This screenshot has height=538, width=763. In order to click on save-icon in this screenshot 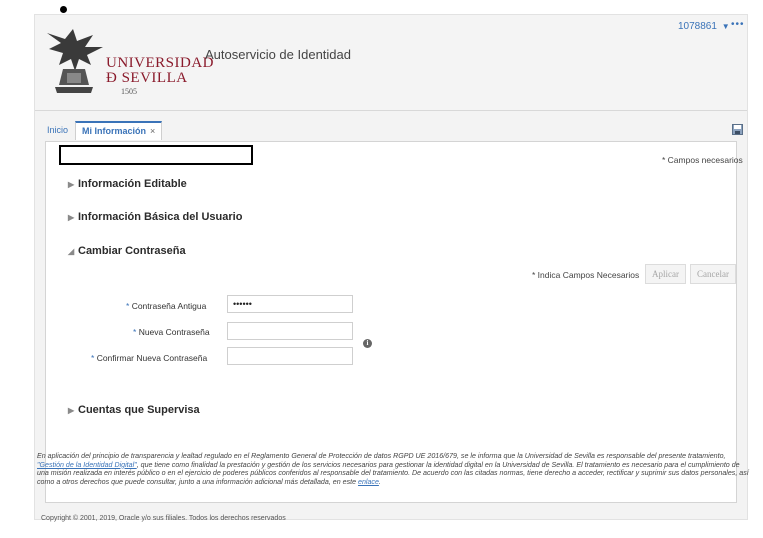, I will do `click(737, 129)`.